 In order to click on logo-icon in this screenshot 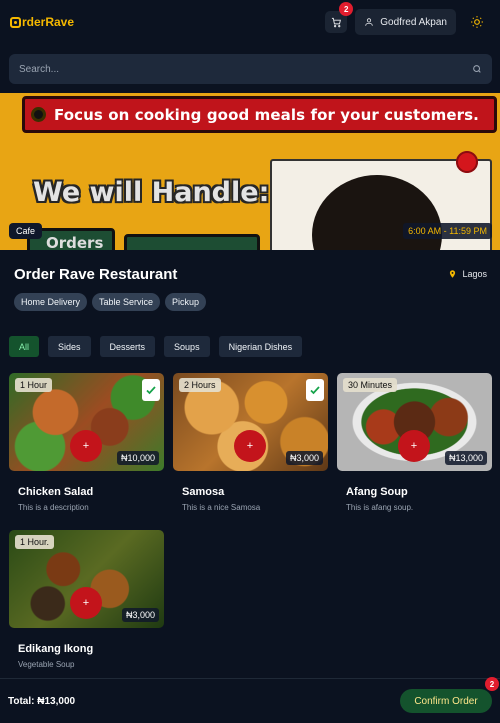, I will do `click(15, 22)`.